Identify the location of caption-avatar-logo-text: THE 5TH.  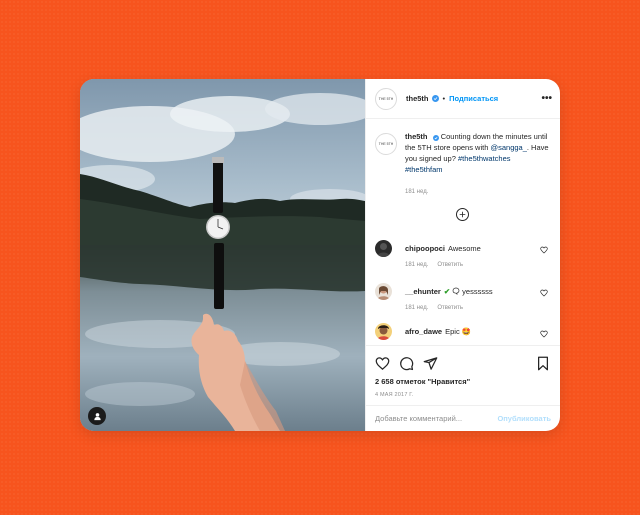
(386, 143).